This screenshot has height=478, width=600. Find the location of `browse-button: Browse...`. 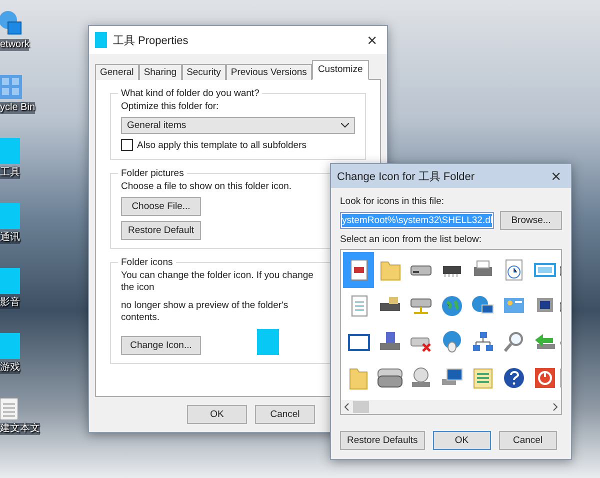

browse-button: Browse... is located at coordinates (531, 220).